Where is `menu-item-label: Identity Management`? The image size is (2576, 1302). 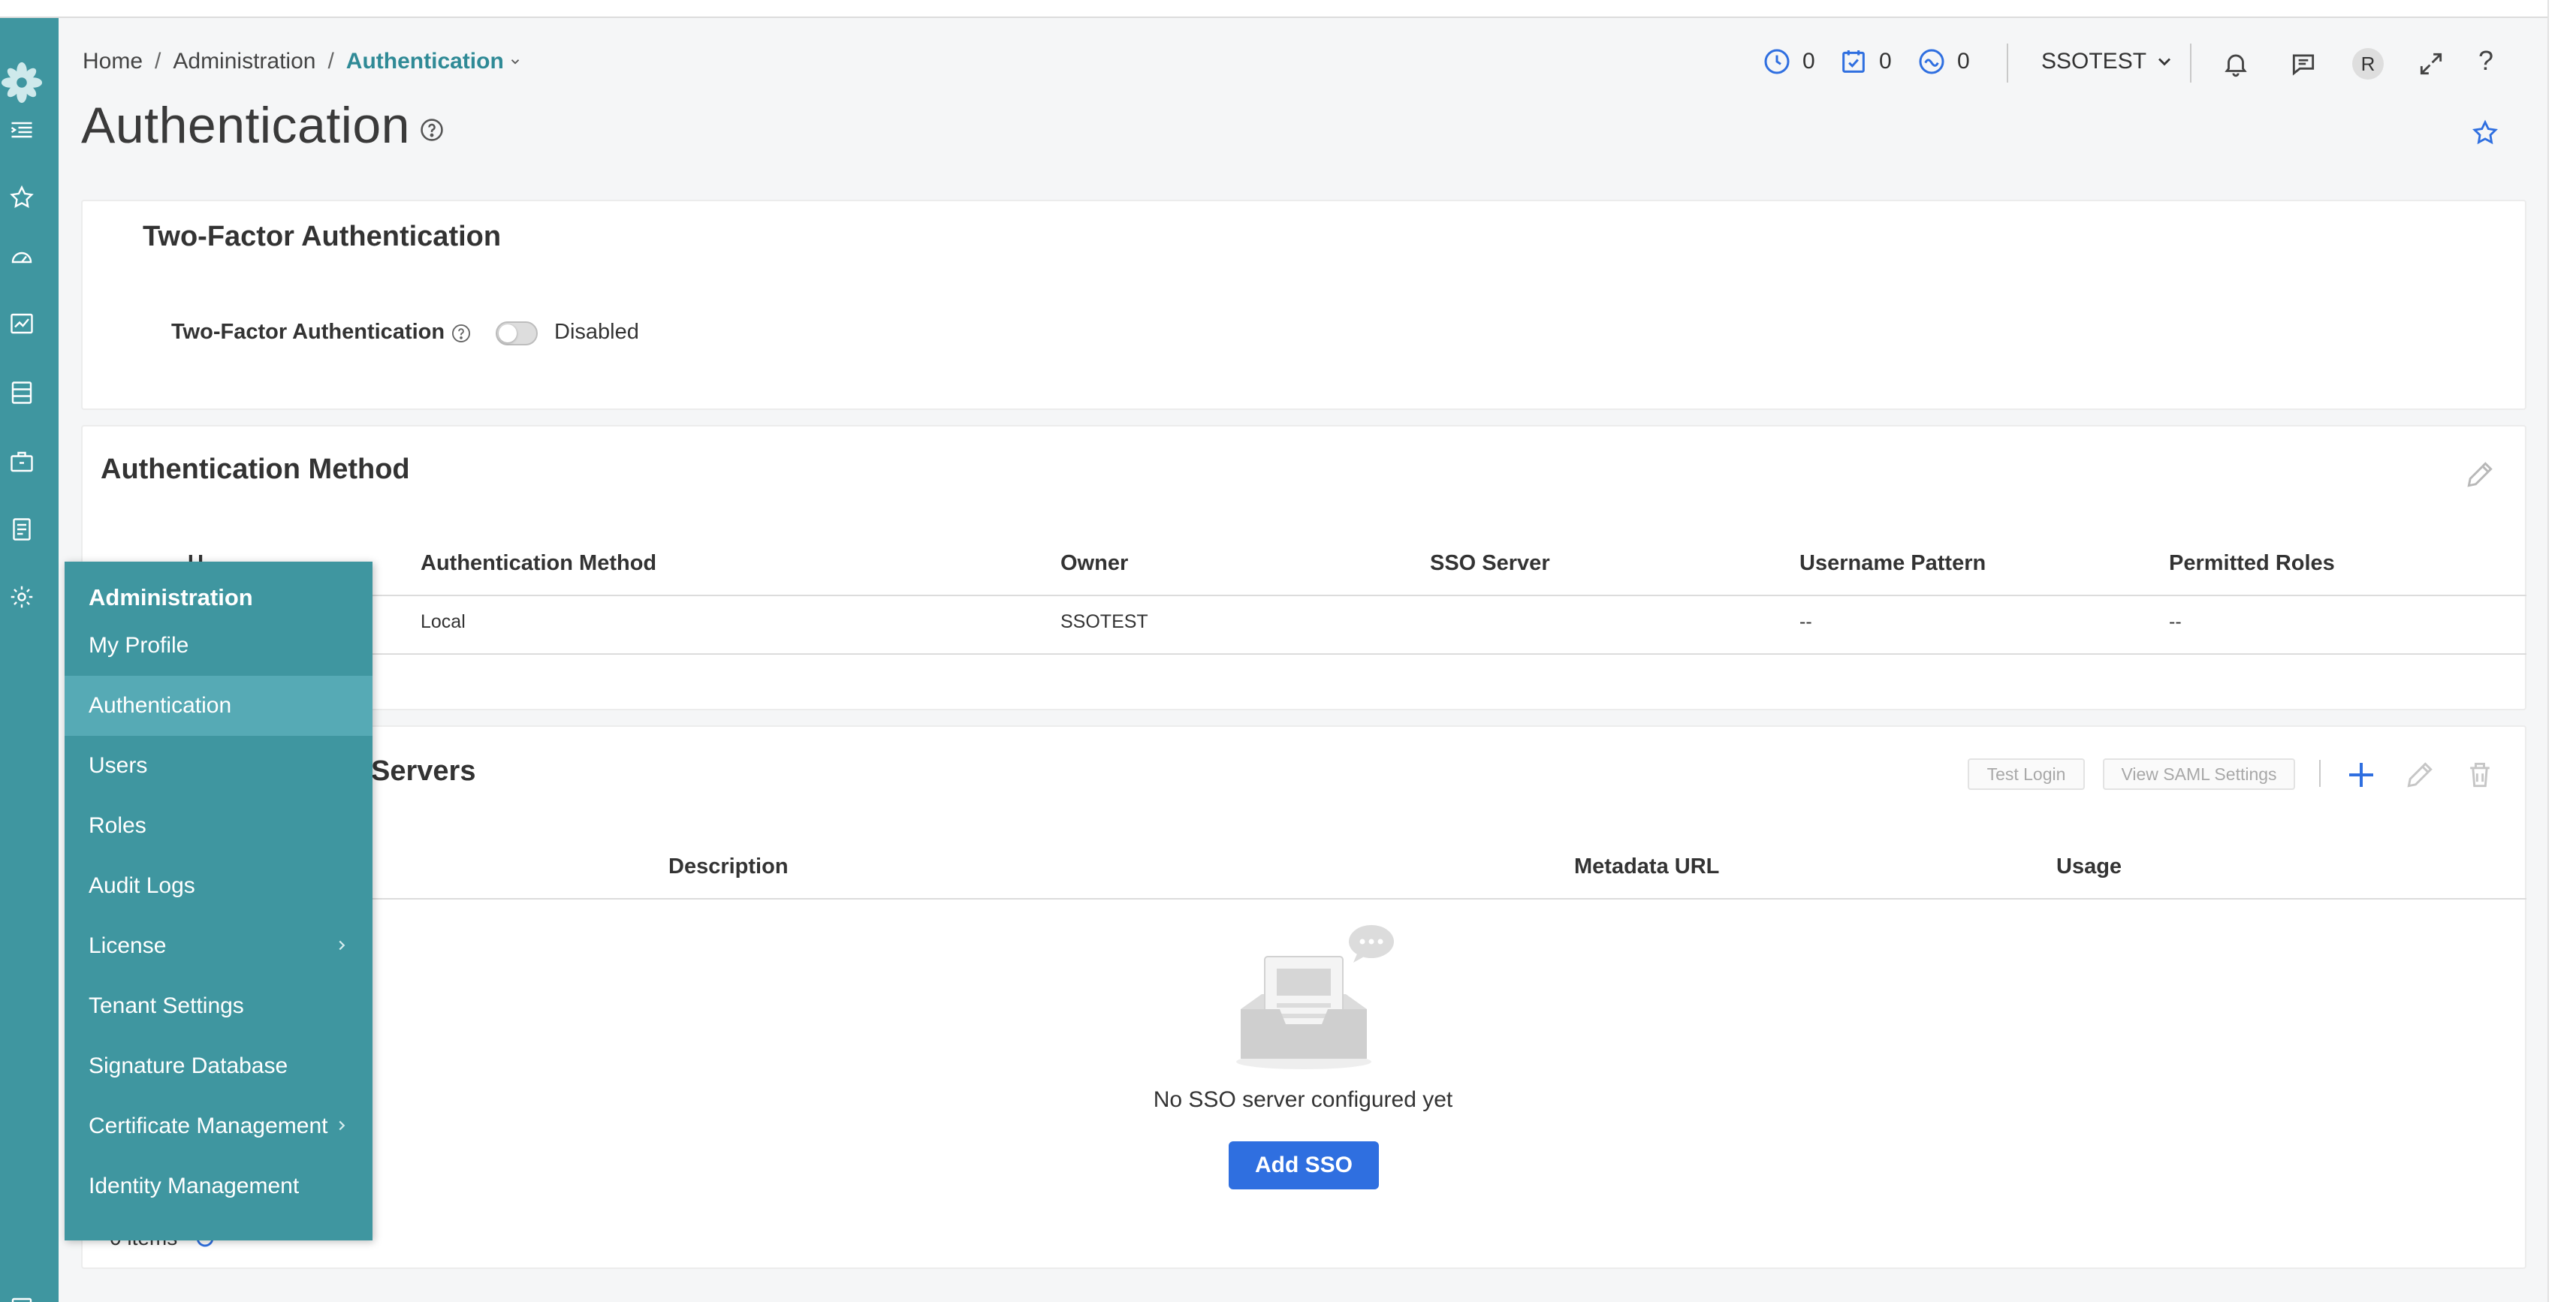 menu-item-label: Identity Management is located at coordinates (194, 1186).